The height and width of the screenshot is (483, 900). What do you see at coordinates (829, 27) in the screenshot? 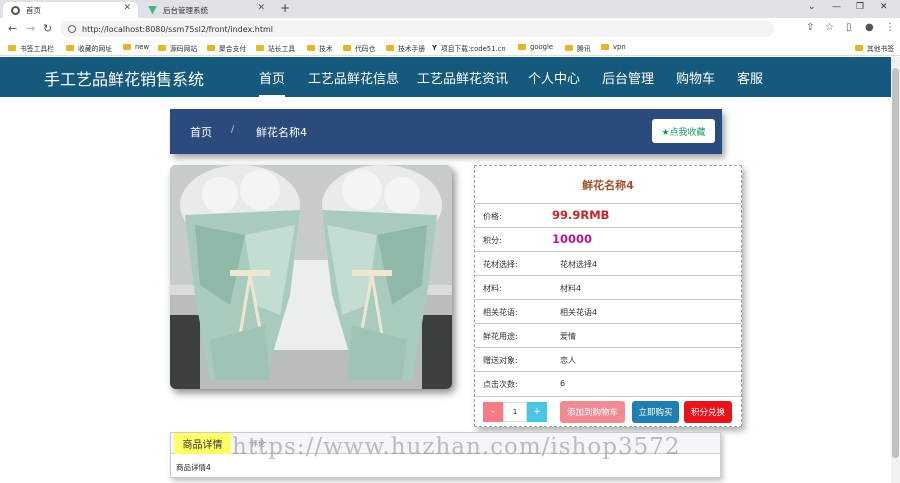
I see `bookmark-star-icon: ☆` at bounding box center [829, 27].